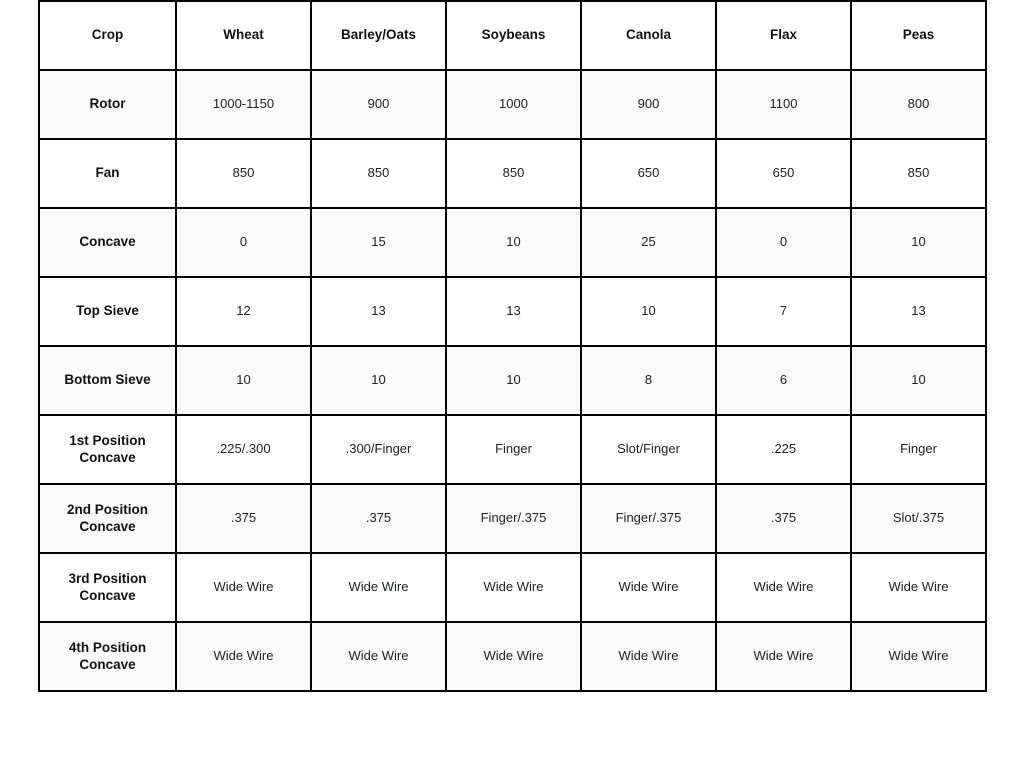  I want to click on cell-3rd-position-concave-soybeans: Wide Wire, so click(513, 587).